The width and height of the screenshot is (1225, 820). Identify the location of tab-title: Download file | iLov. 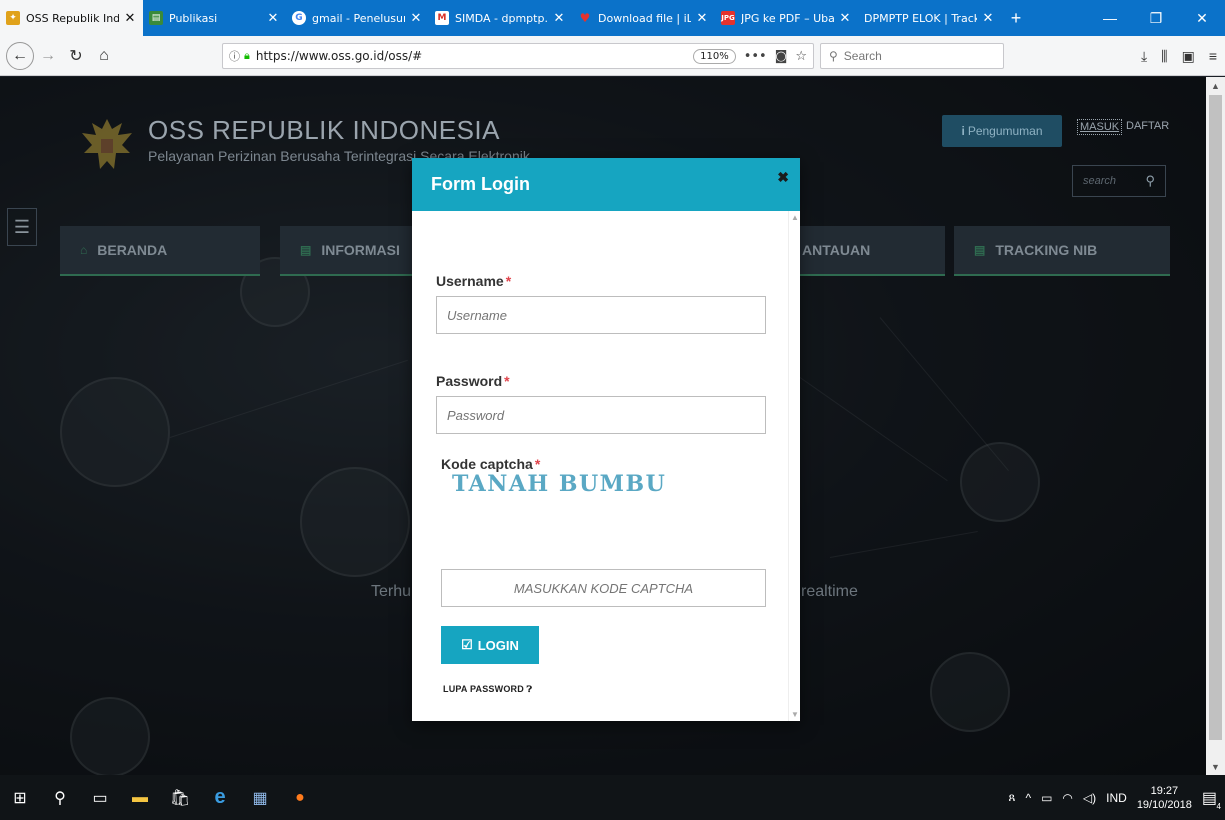
(644, 18).